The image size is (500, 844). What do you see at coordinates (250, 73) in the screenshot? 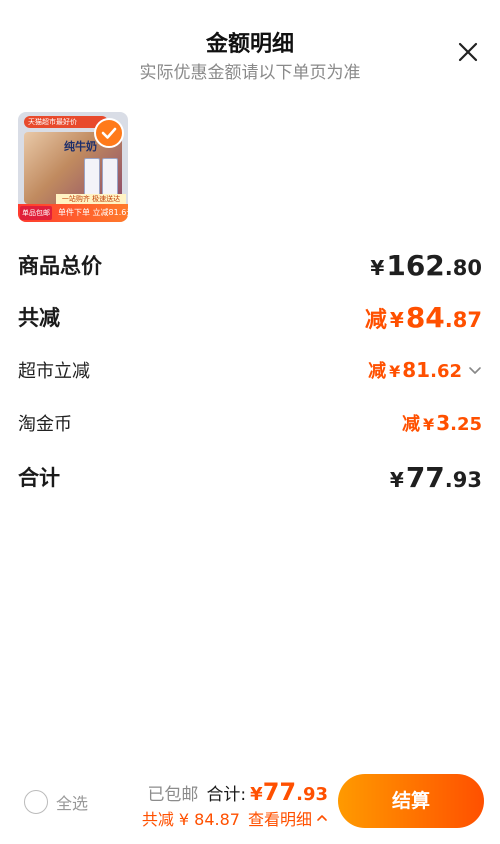
I see `sheet-subtitle: 实际优惠金额请以下单页为准` at bounding box center [250, 73].